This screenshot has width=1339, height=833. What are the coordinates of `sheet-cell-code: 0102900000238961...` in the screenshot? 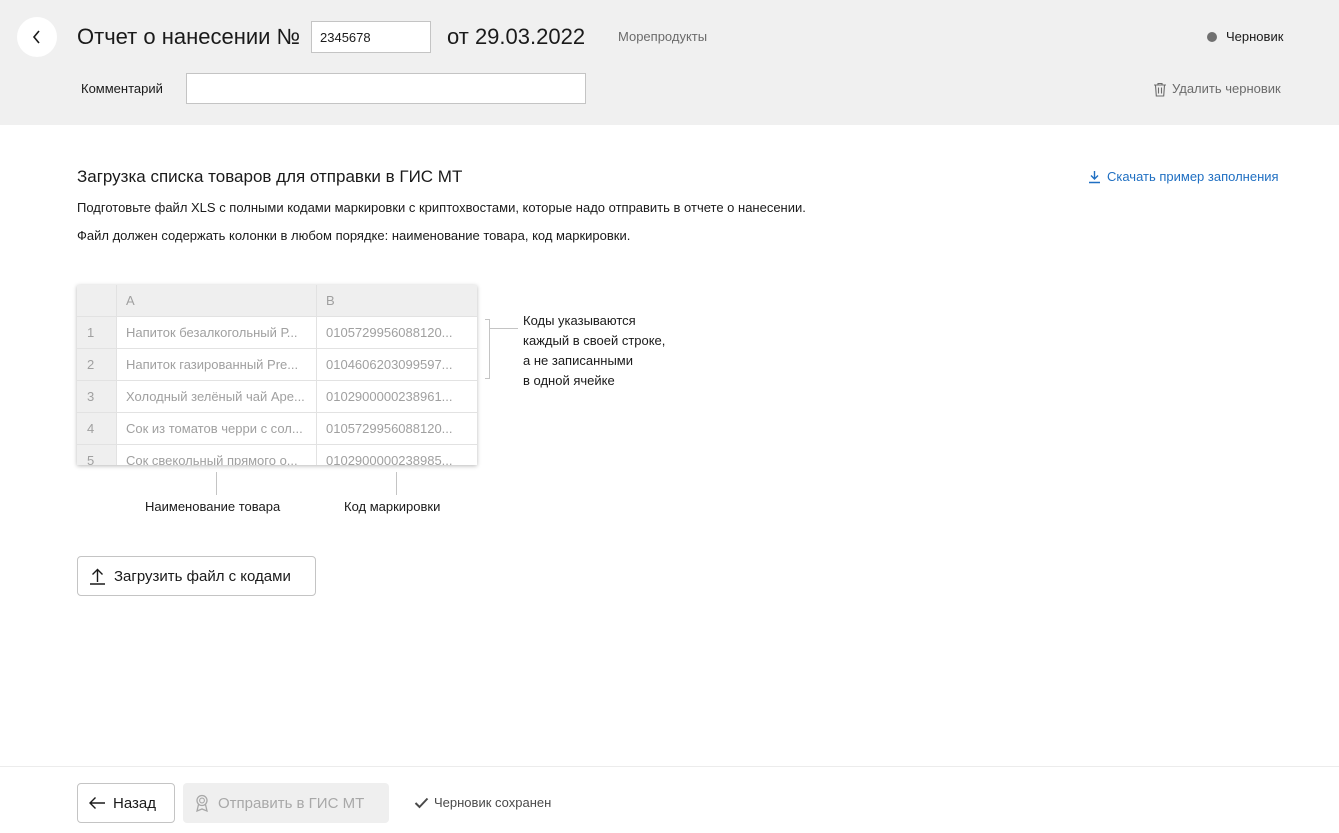 It's located at (389, 396).